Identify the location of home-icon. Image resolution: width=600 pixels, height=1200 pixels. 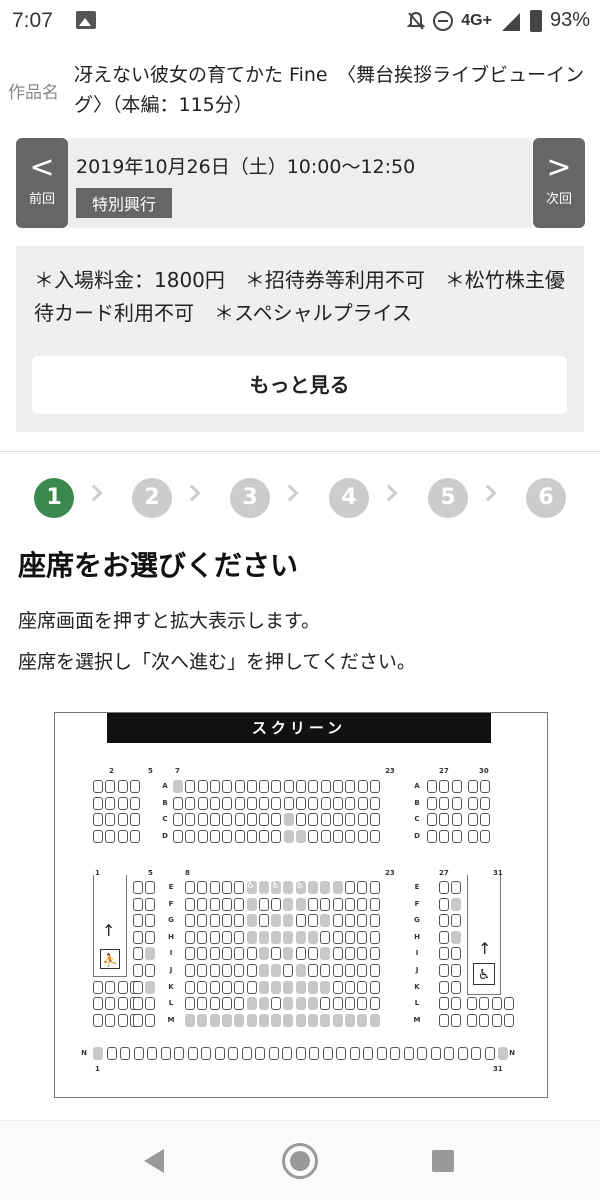
(300, 1161).